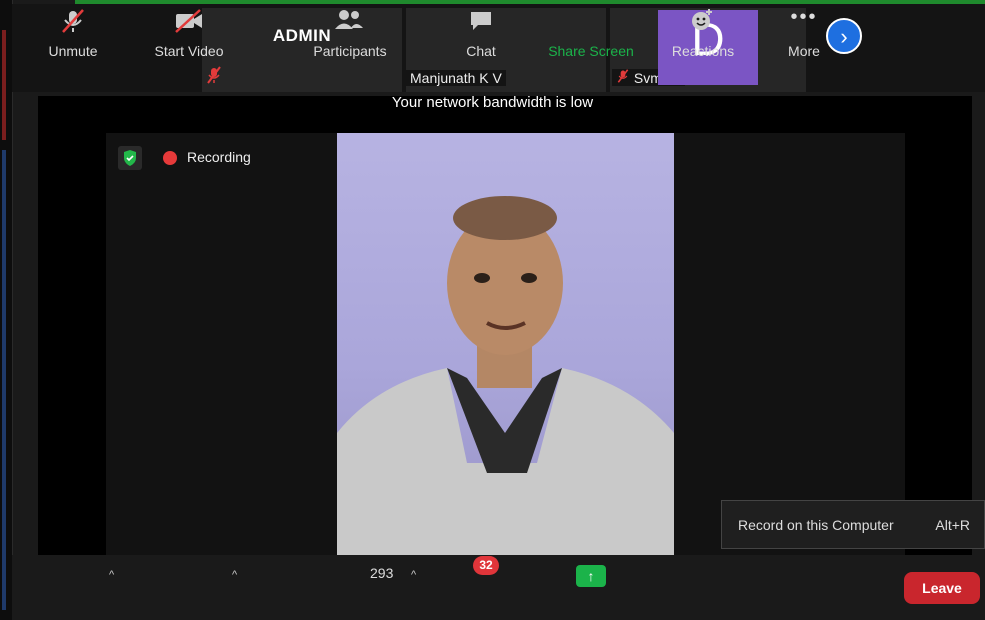  Describe the element at coordinates (189, 51) in the screenshot. I see `start-video-label: Start Video` at that location.